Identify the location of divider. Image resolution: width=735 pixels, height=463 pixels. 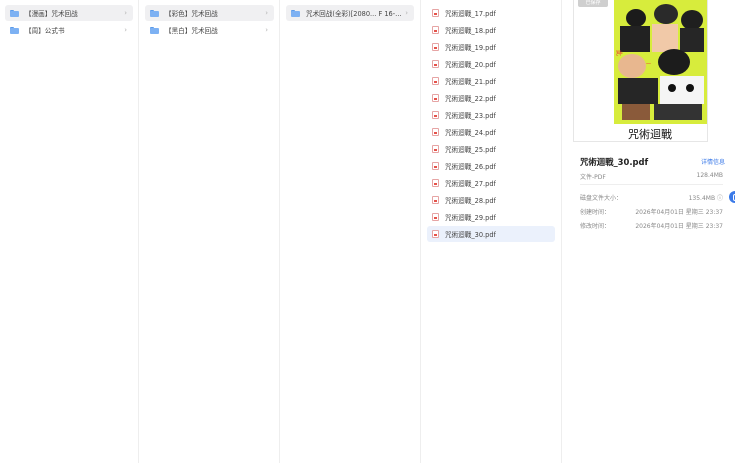
(651, 184).